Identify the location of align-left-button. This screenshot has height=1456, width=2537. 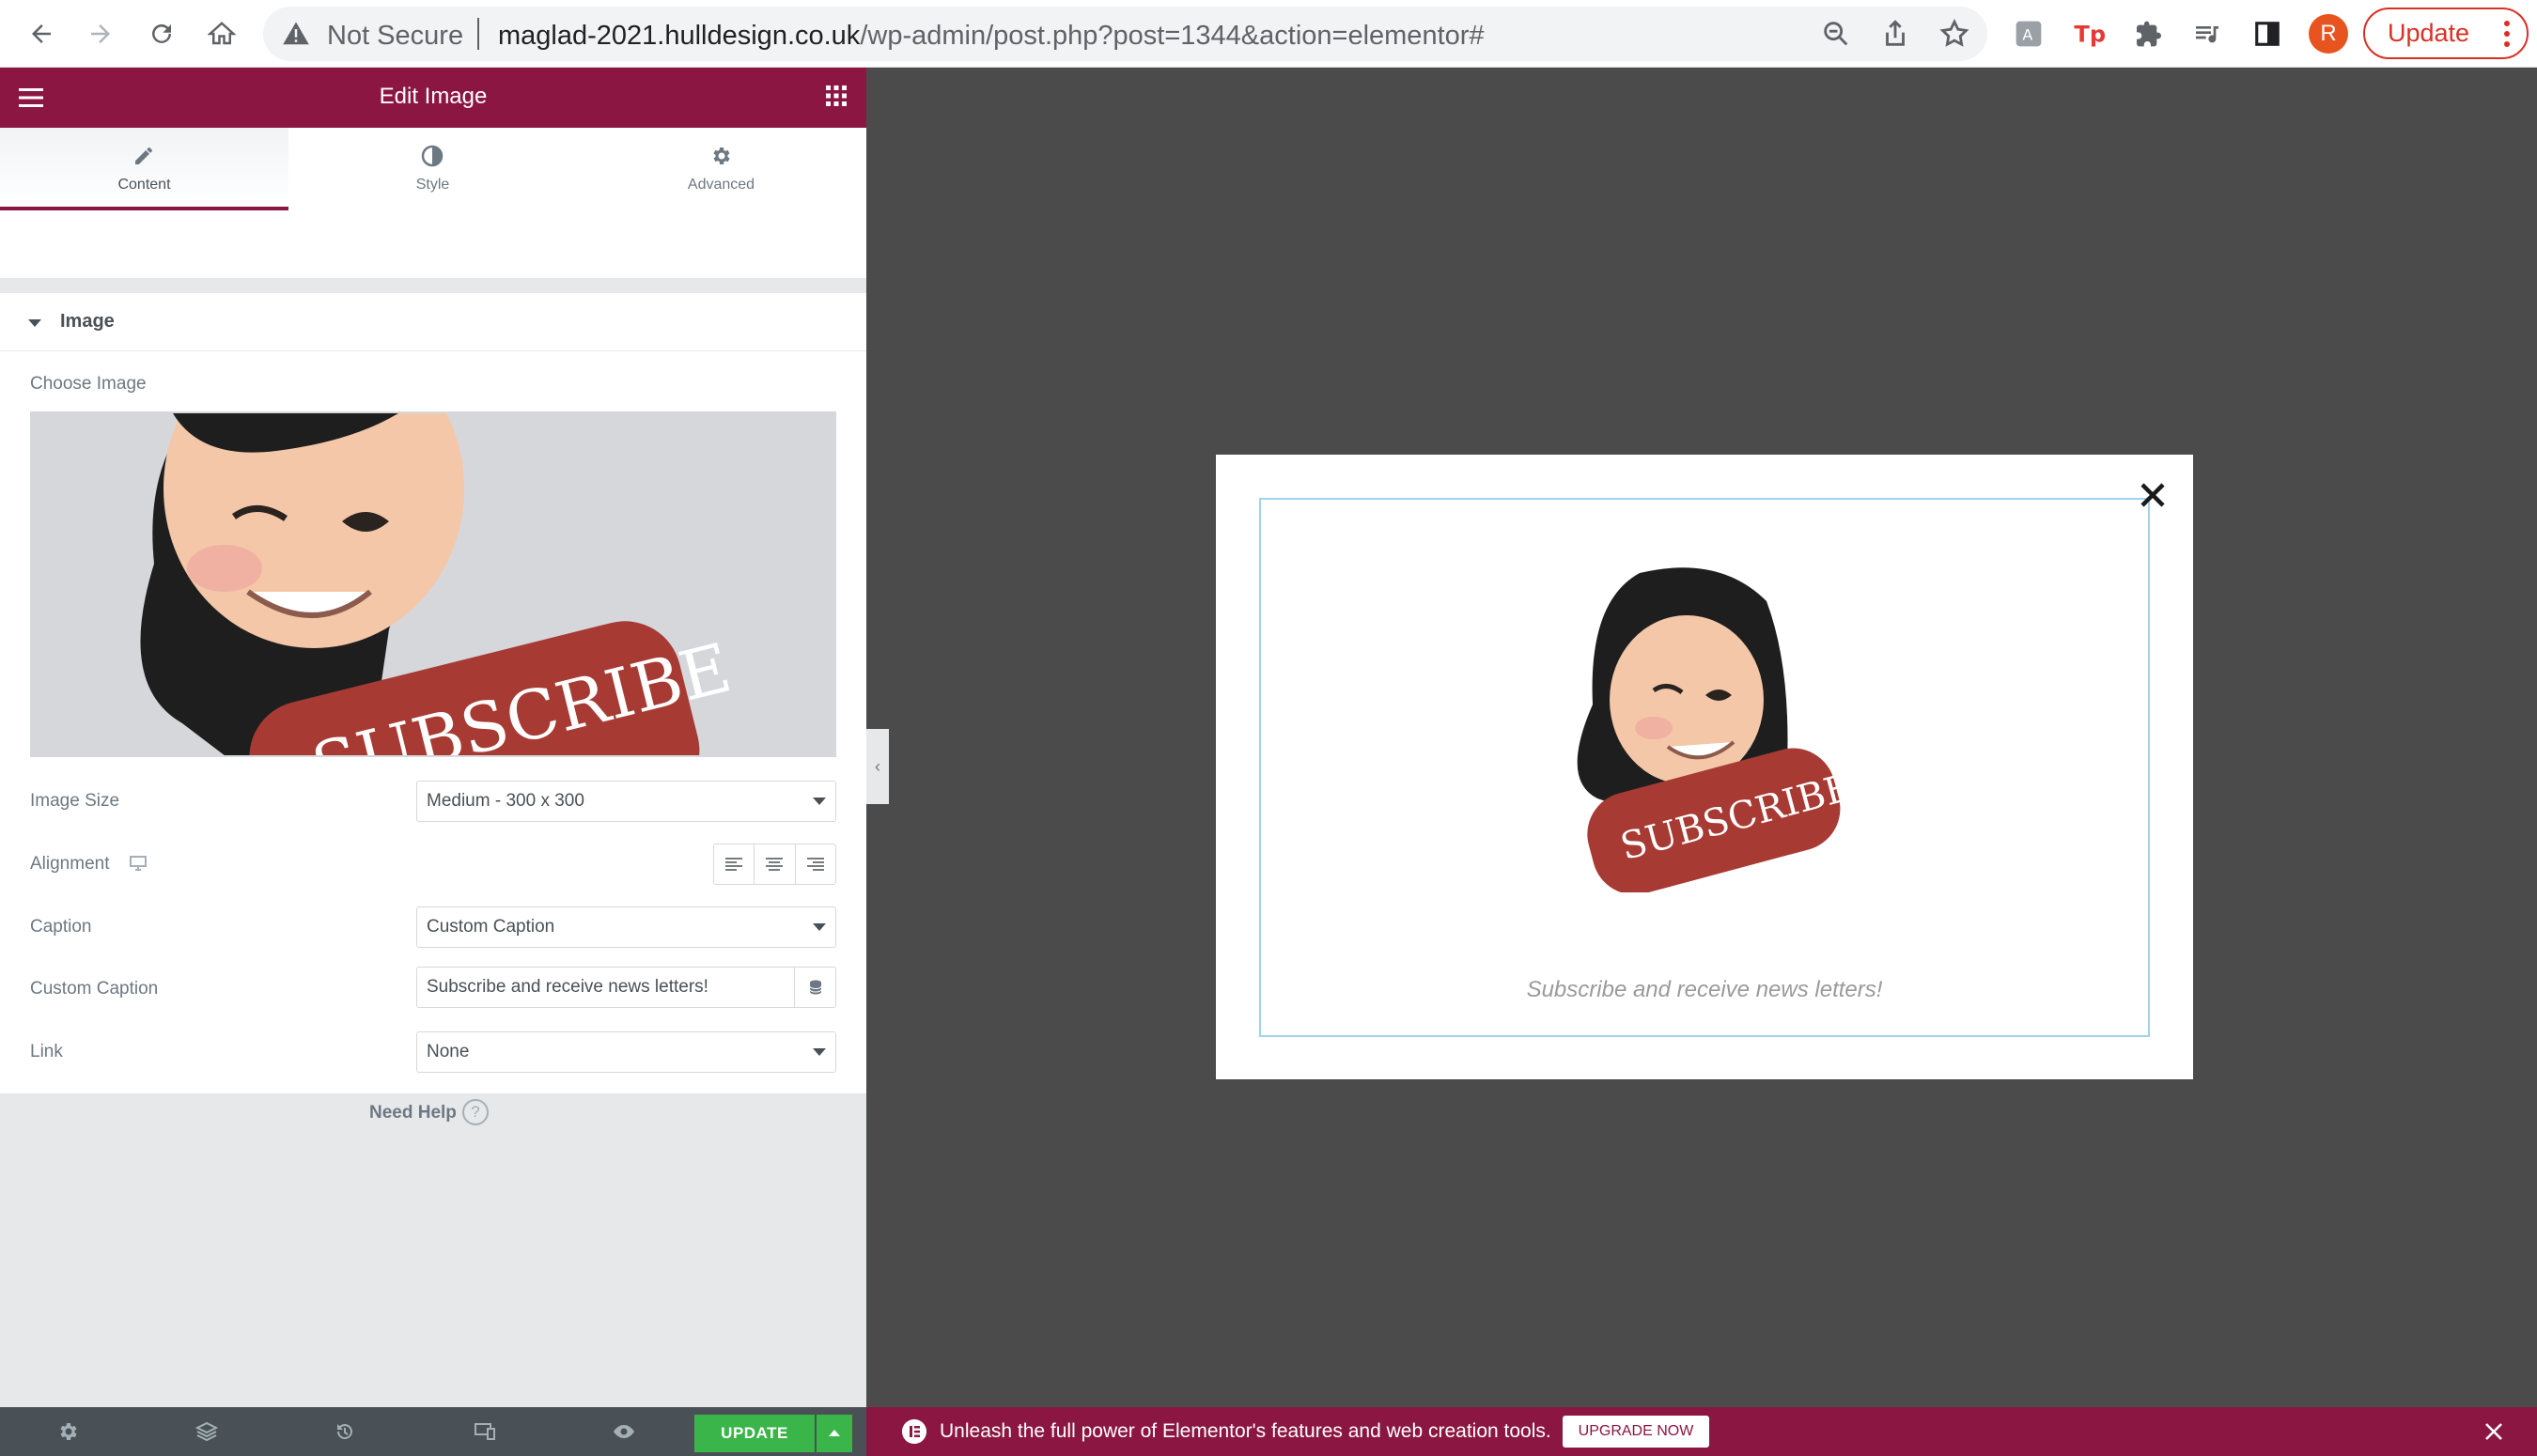
(734, 864).